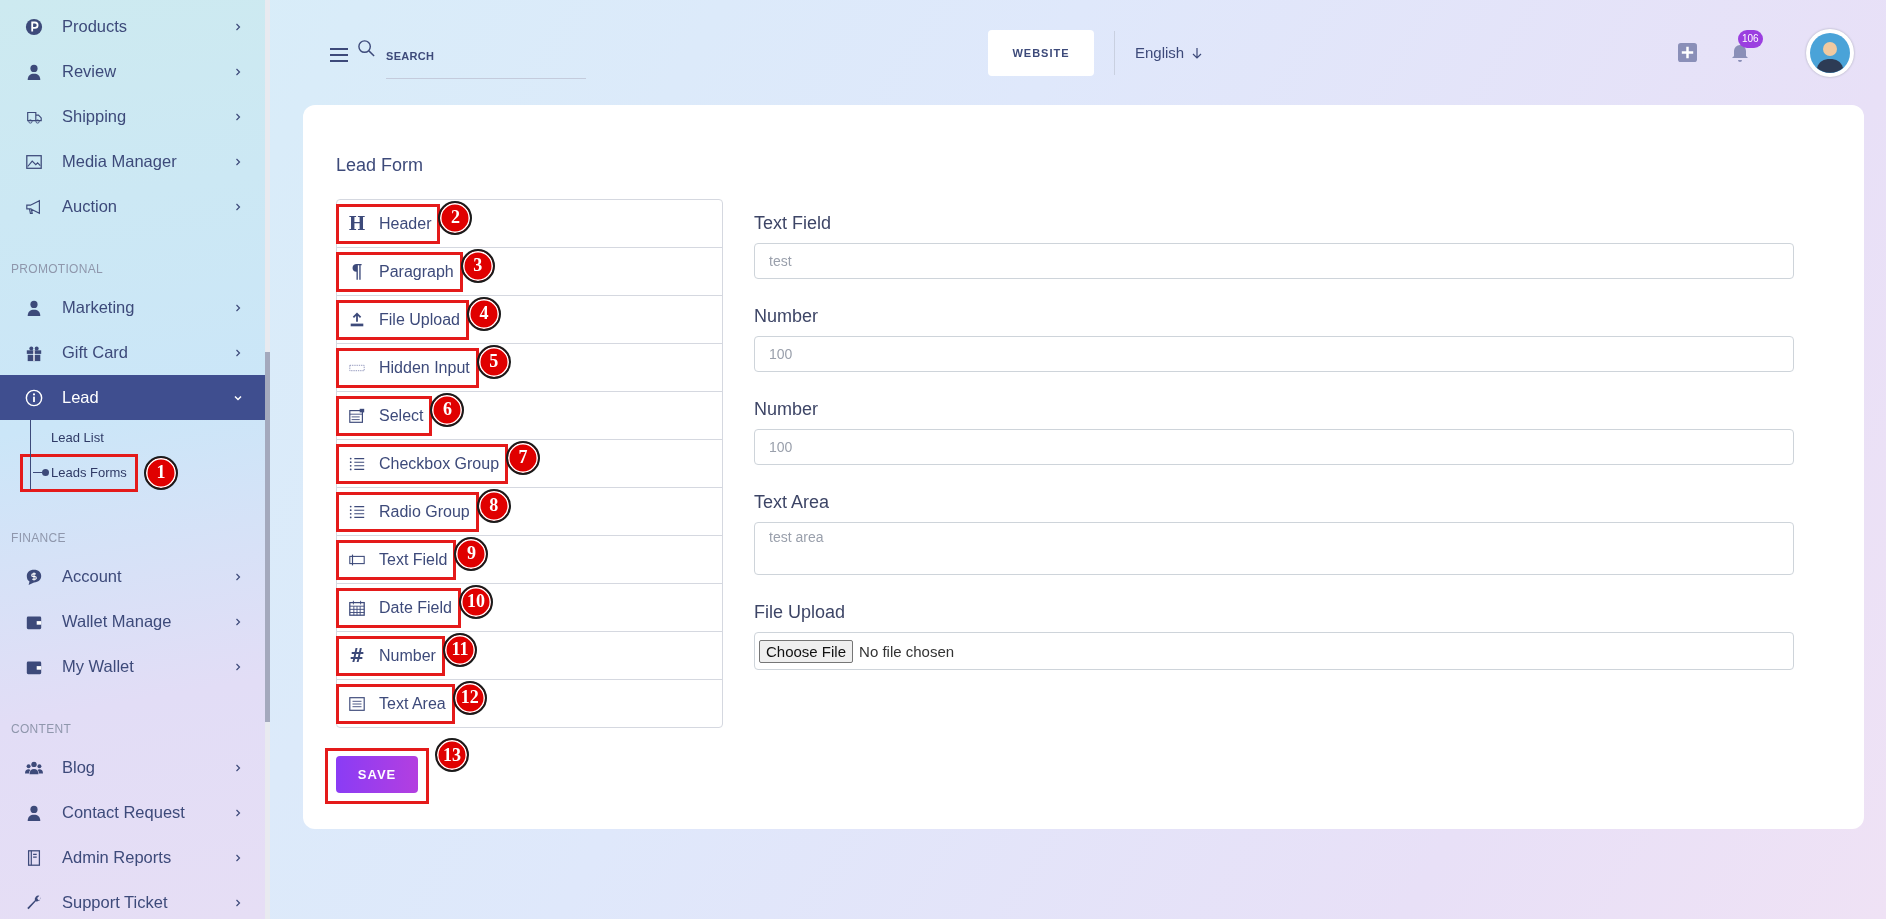 The height and width of the screenshot is (919, 1886). Describe the element at coordinates (357, 703) in the screenshot. I see `textarea-icon` at that location.